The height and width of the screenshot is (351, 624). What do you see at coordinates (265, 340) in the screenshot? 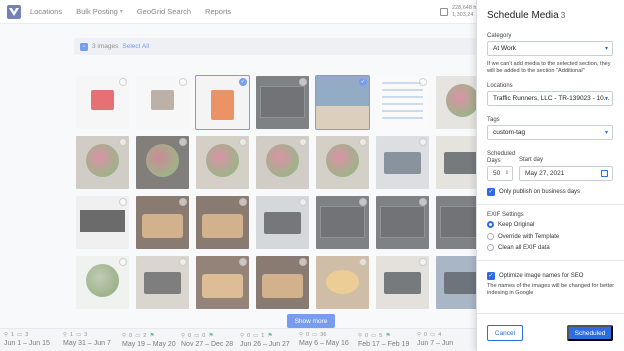
I see `timeline-item: ⚲ 0 ▭ 1 ⚑ Jun 26 – Jun 27` at bounding box center [265, 340].